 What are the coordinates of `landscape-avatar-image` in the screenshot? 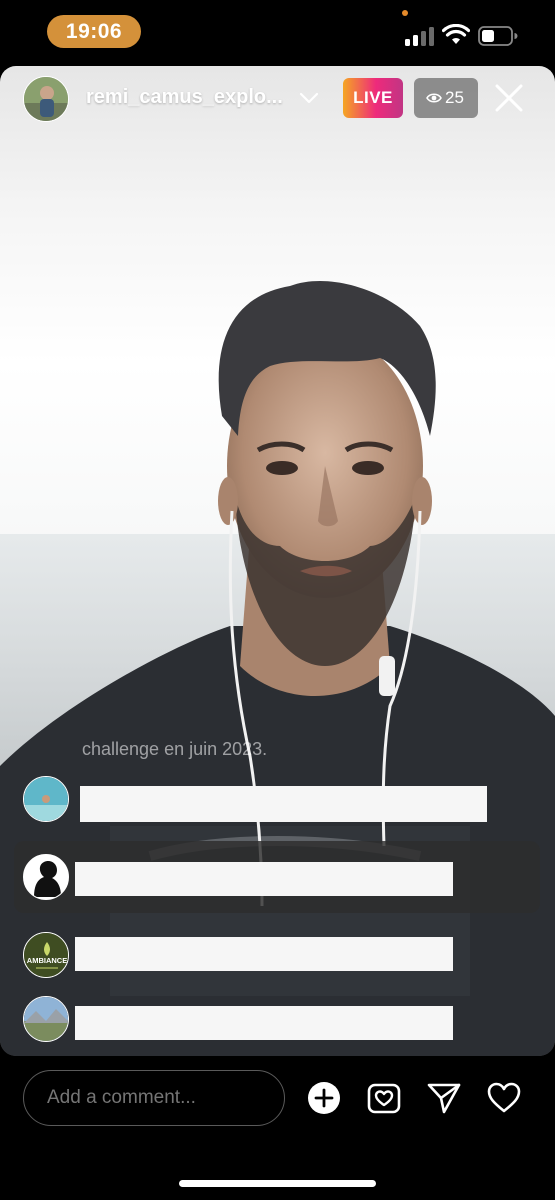 It's located at (46, 1019).